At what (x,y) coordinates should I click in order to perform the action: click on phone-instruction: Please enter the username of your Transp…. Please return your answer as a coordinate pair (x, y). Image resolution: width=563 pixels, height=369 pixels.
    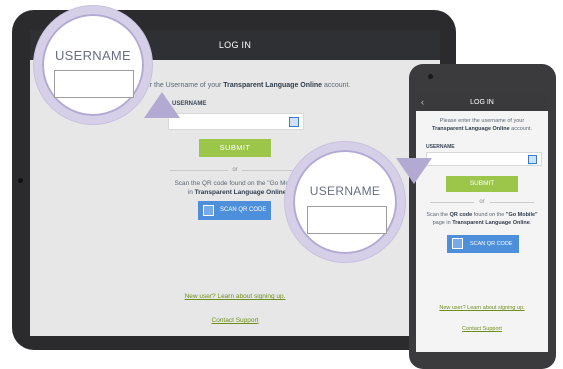
    Looking at the image, I should click on (482, 125).